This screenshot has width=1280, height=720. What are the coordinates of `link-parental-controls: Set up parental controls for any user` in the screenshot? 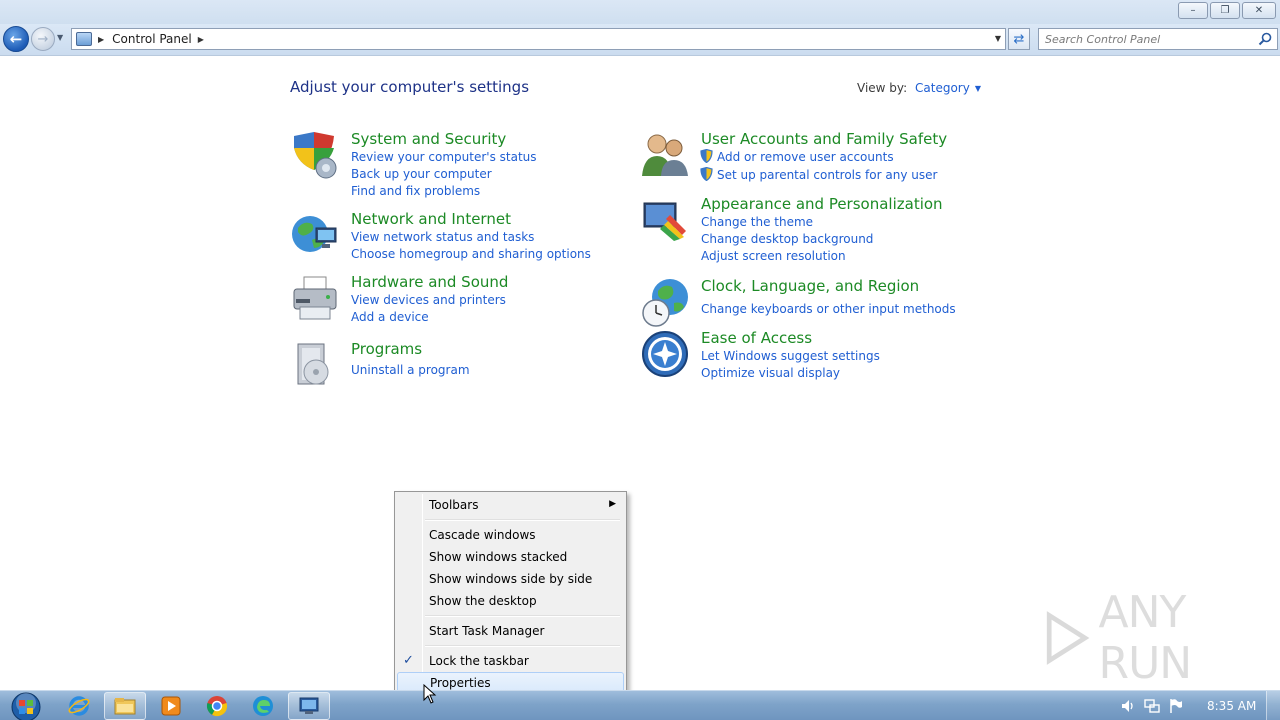 It's located at (827, 175).